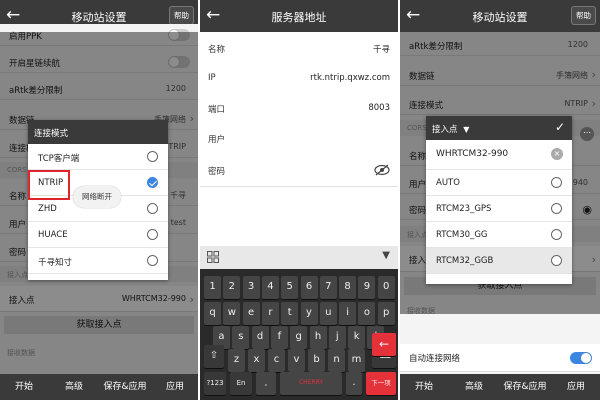 Image resolution: width=600 pixels, height=400 pixels. Describe the element at coordinates (348, 287) in the screenshot. I see `key-8: 8` at that location.